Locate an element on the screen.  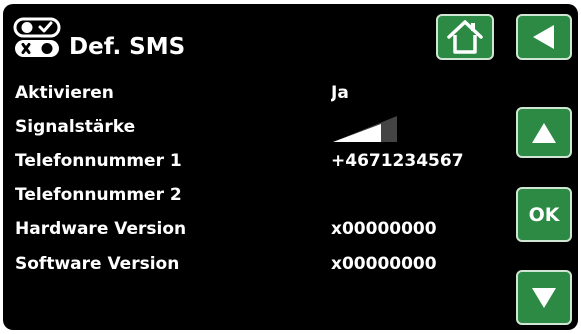
page-title: Def. SMS is located at coordinates (127, 47).